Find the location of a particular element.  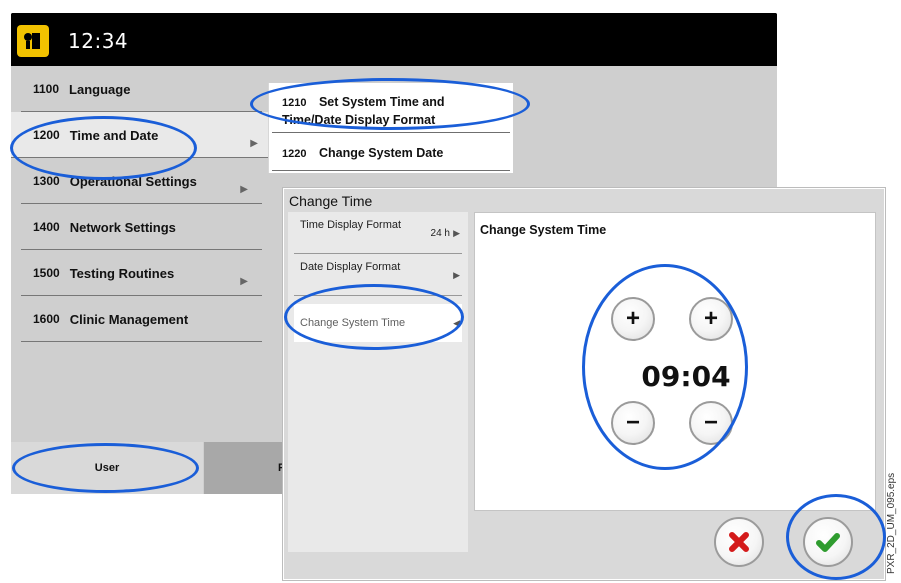

menu-item-label: Time and Date is located at coordinates (114, 135).